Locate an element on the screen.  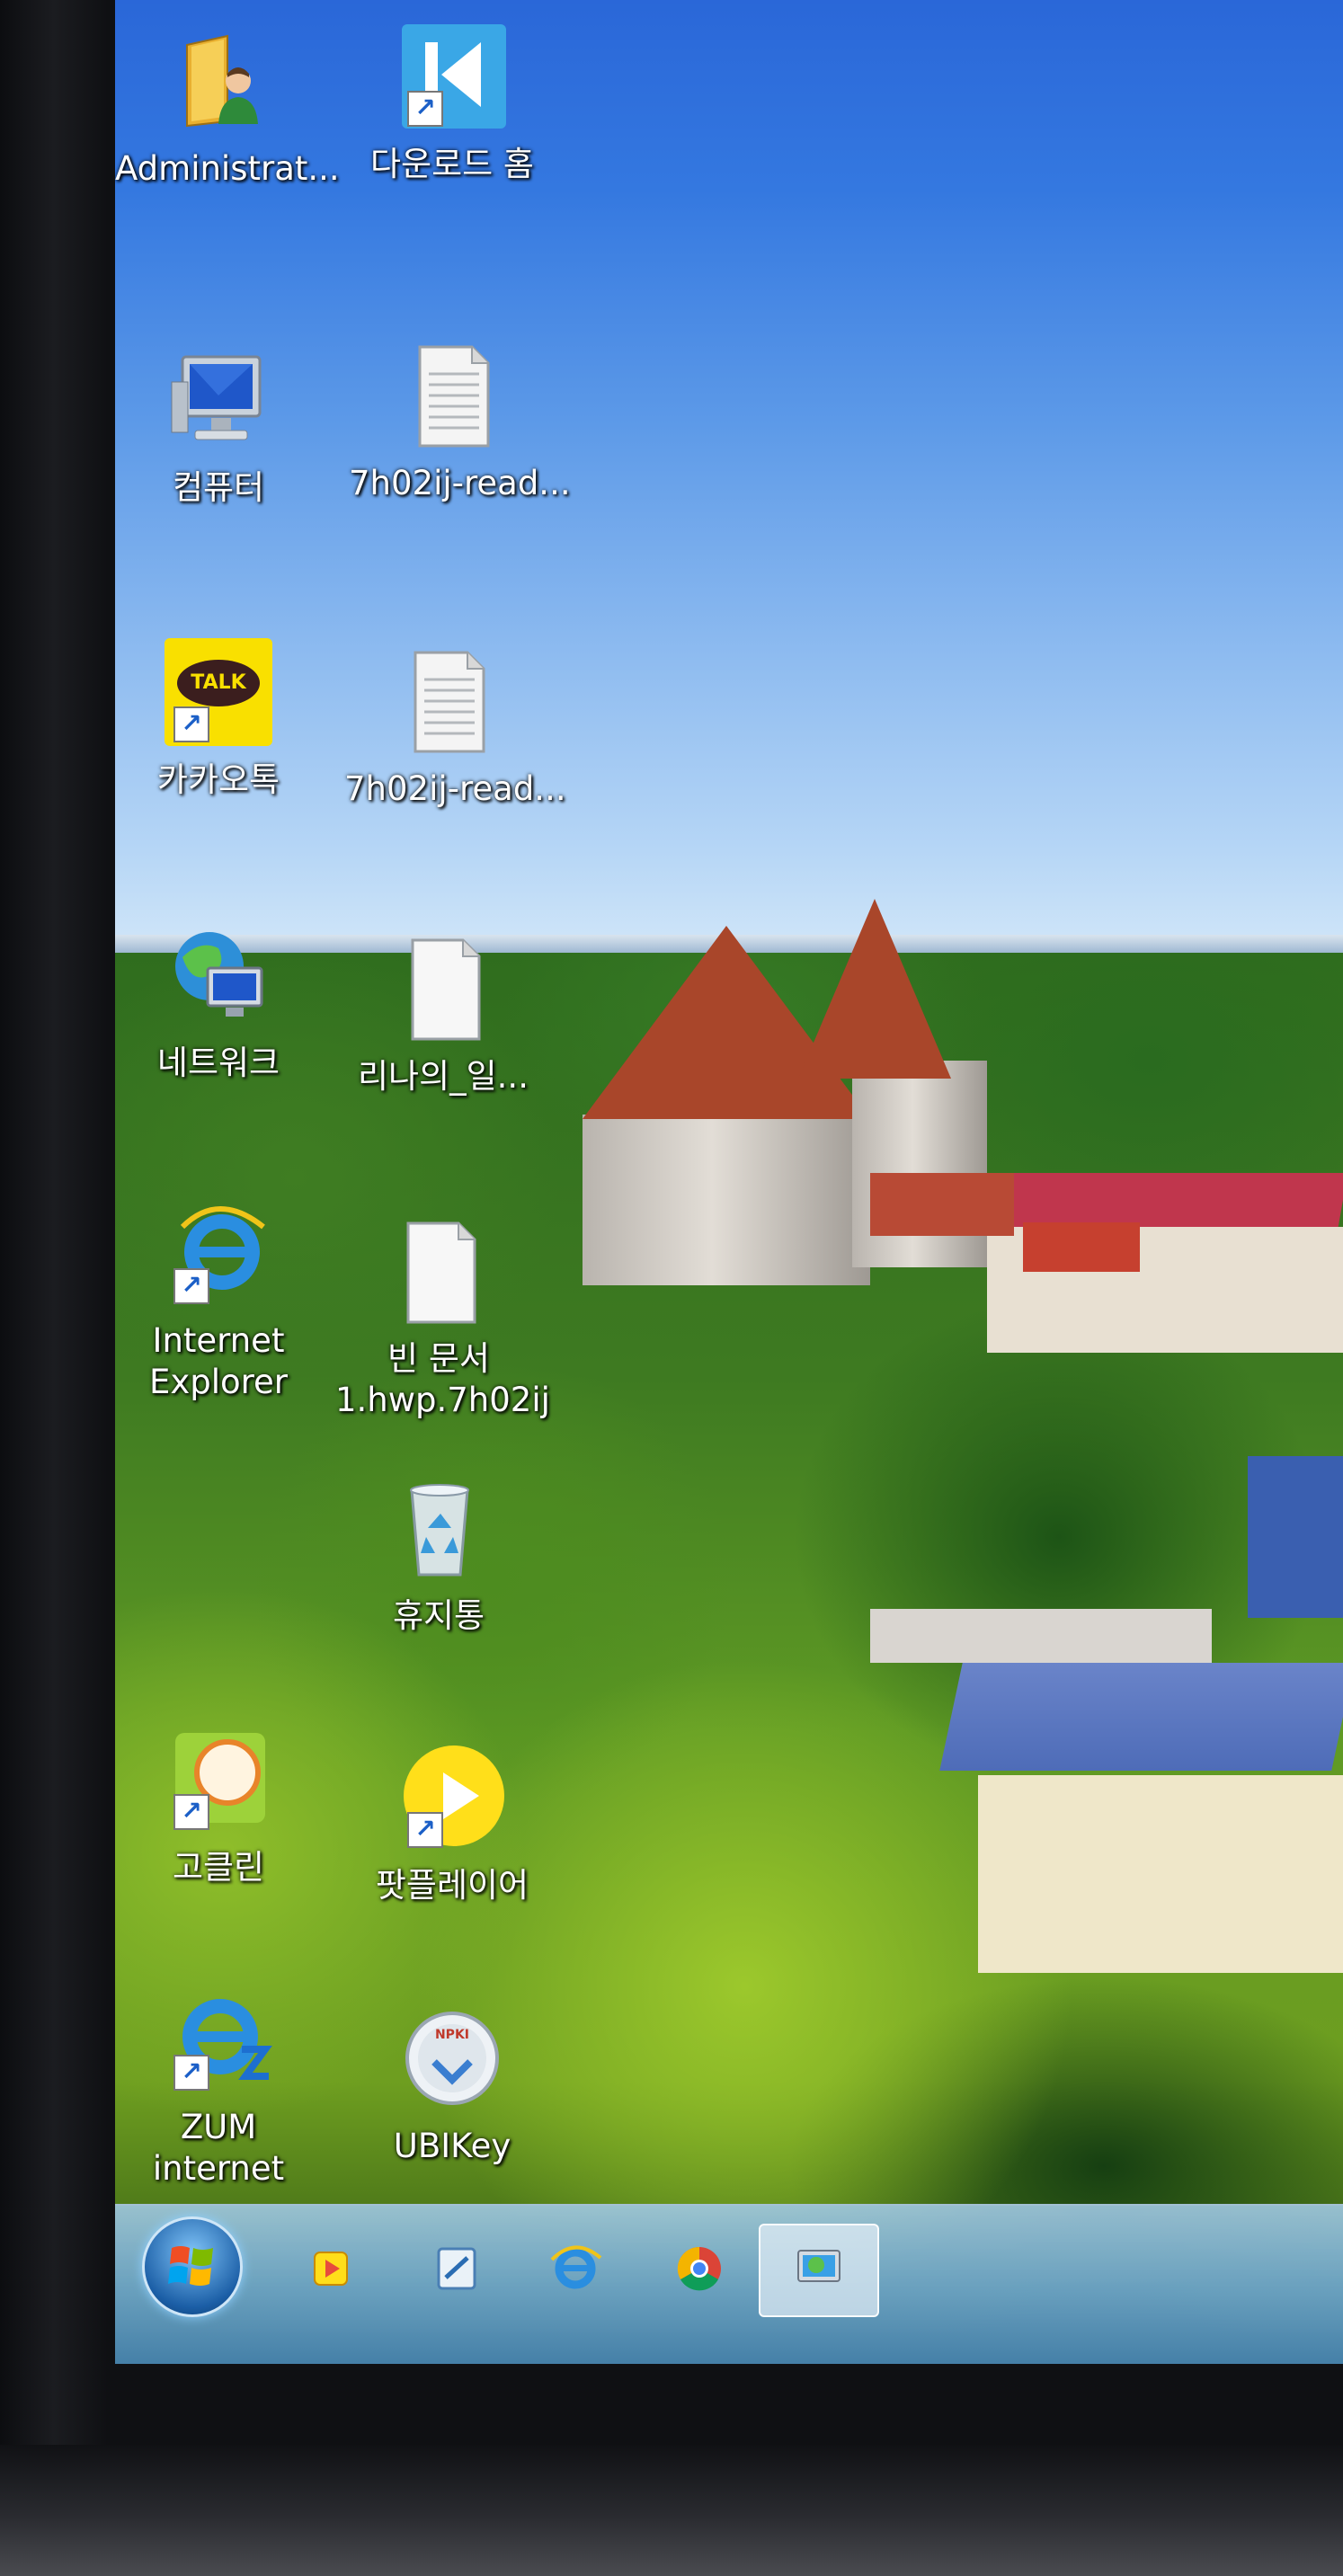
desktop-icon-potplayer: ↗ 팟플레이어 is located at coordinates (452, 1825).